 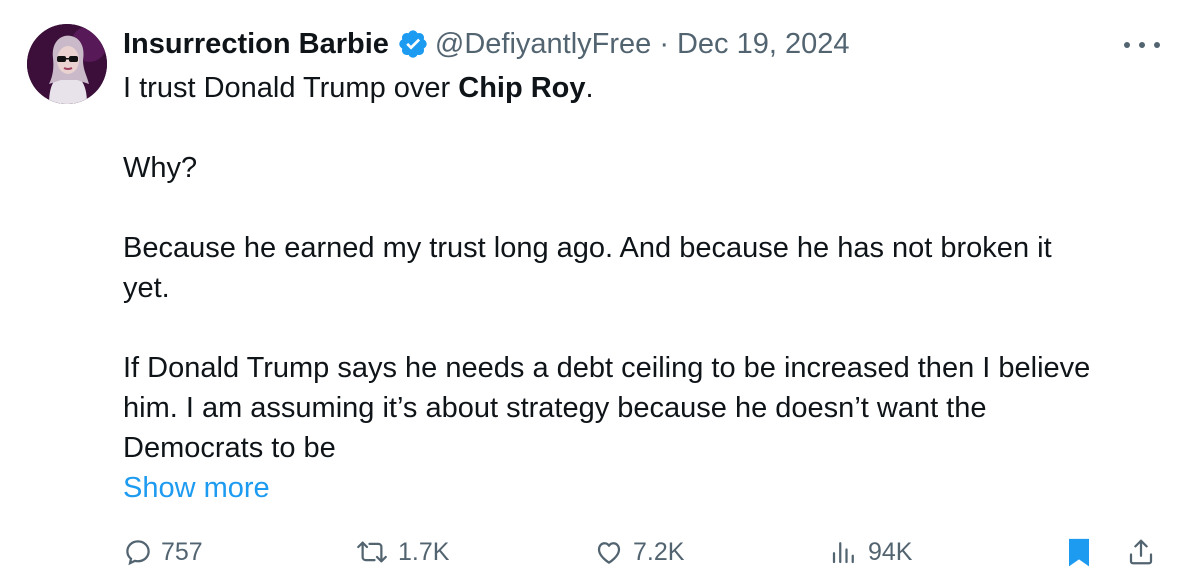 I want to click on tweet-line: yet., so click(x=146, y=288).